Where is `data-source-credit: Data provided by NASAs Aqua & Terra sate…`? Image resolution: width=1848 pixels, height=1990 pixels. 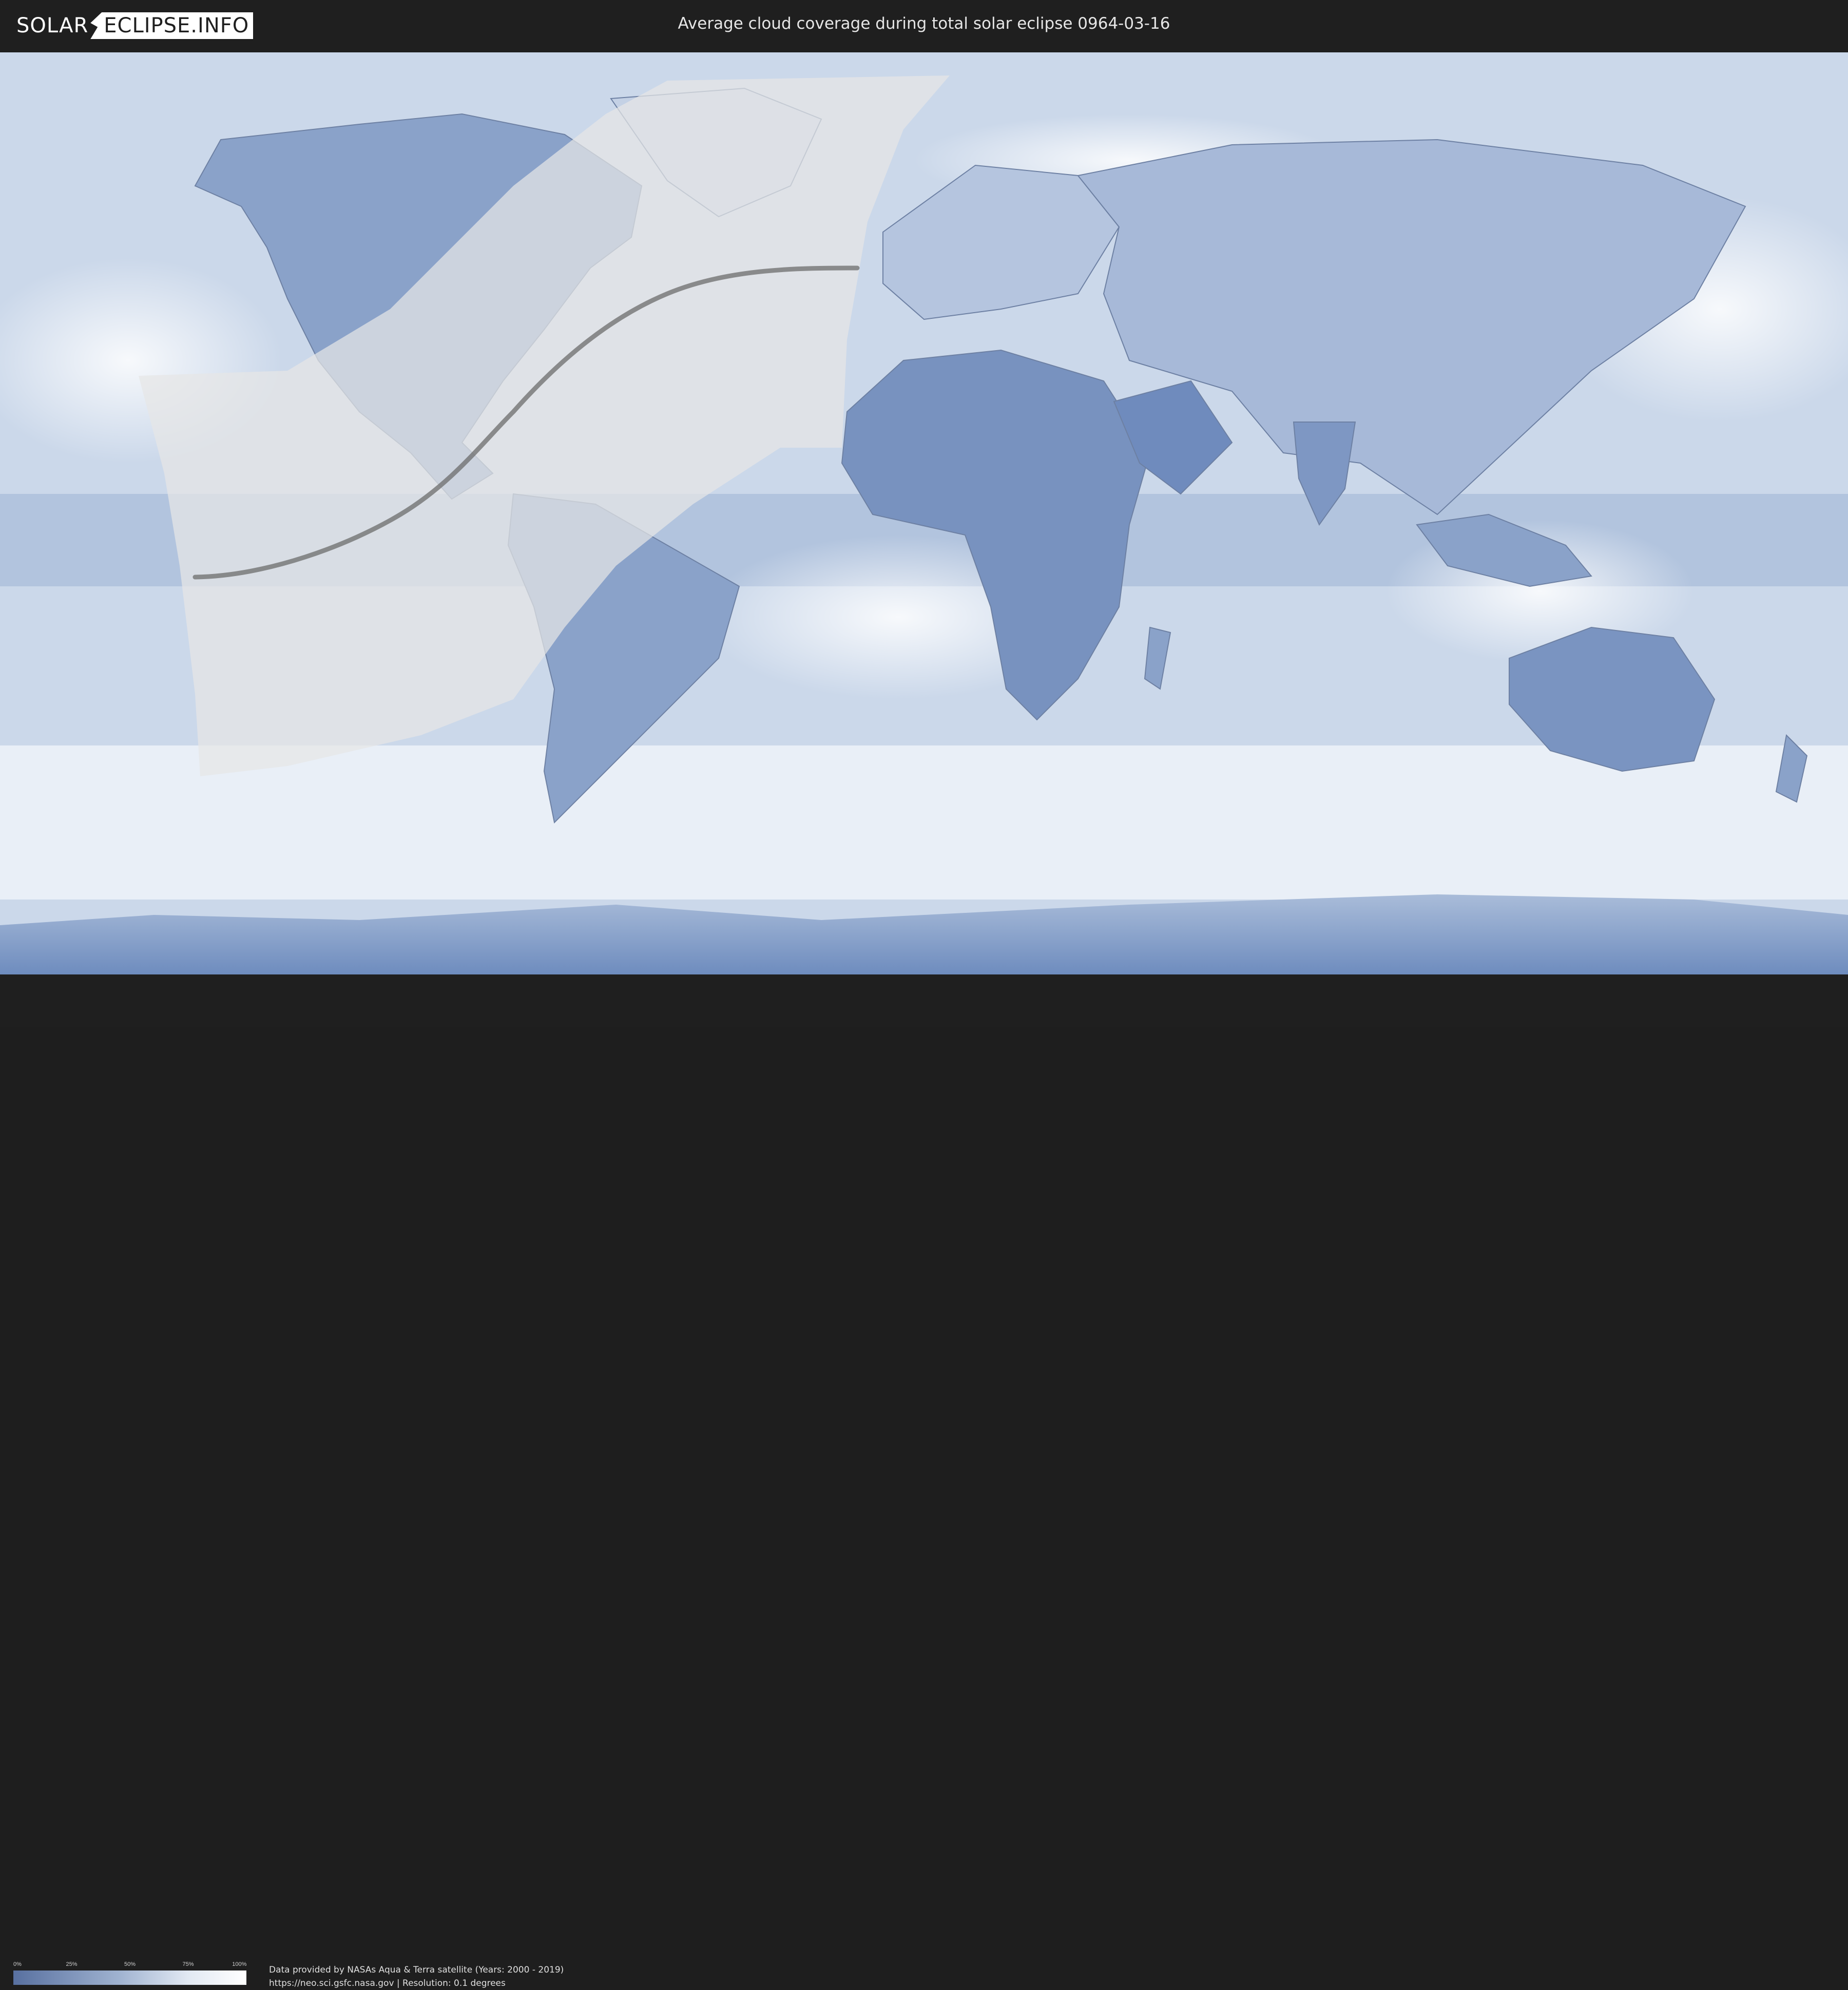
data-source-credit: Data provided by NASAs Aqua & Terra sate… is located at coordinates (416, 1976).